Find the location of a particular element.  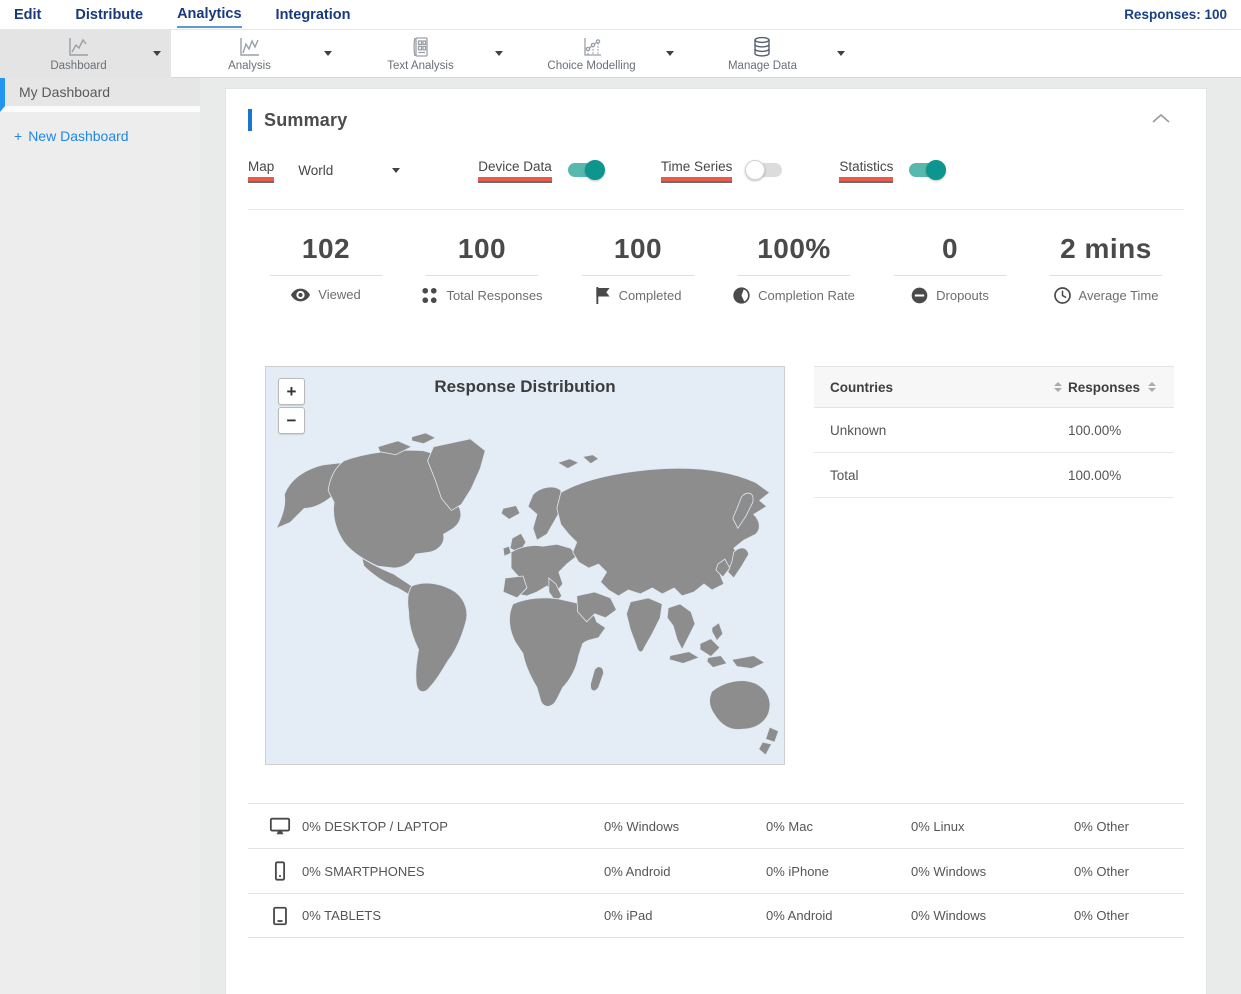

sidebar-item-my-dashboard: My Dashboard is located at coordinates (100, 95).